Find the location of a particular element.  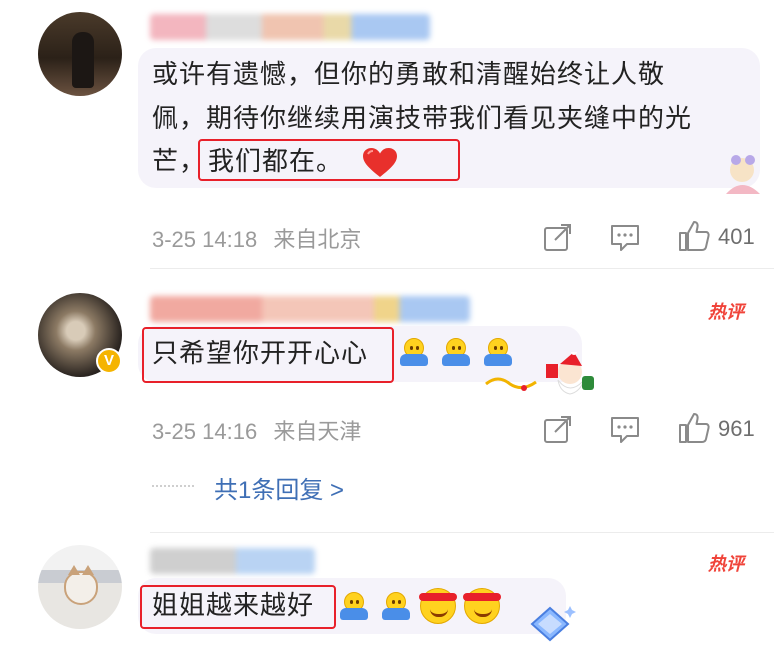

santa-sticker is located at coordinates (539, 373).